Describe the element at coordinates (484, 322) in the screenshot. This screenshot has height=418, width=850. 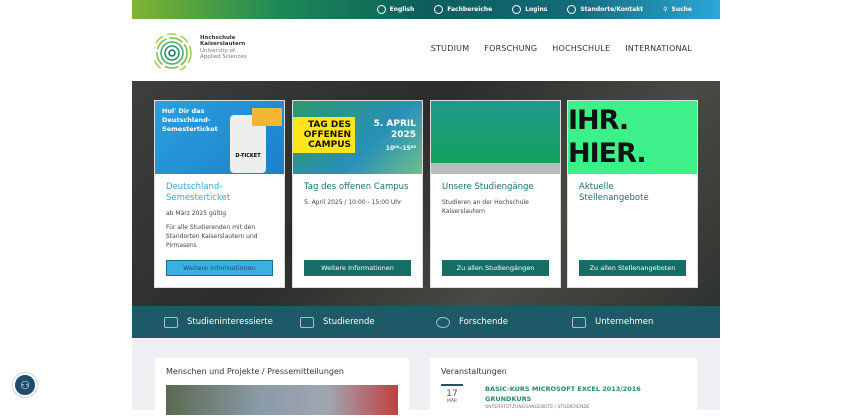
I see `label: Forschende` at that location.